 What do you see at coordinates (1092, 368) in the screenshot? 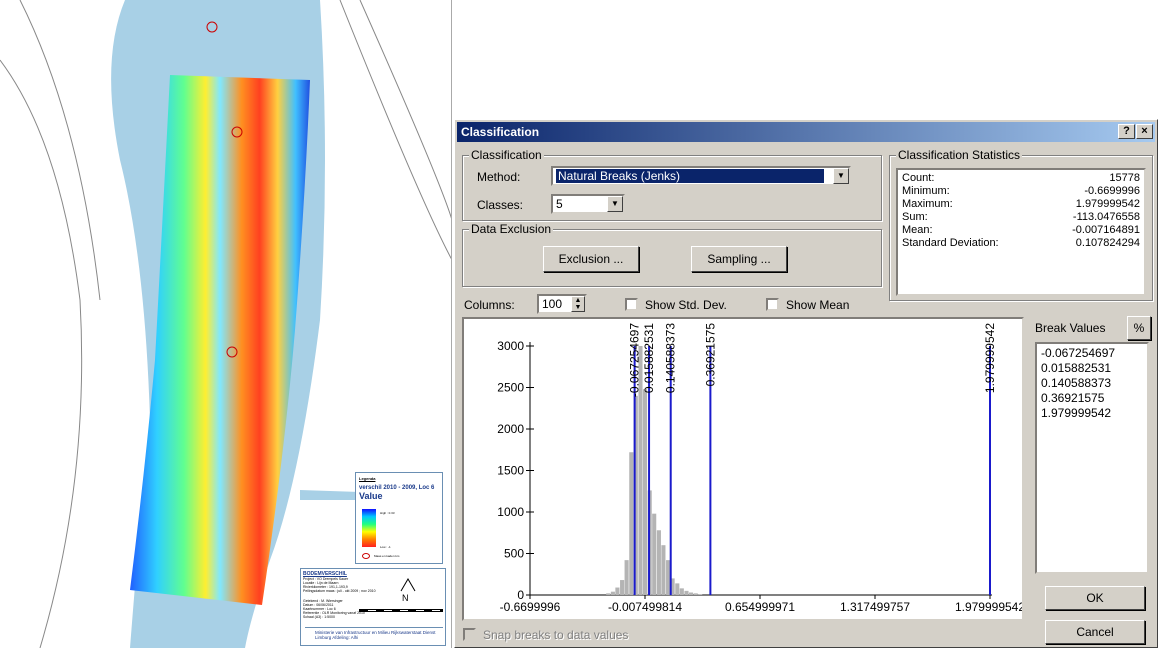
I see `break-value: 0.015882531` at bounding box center [1092, 368].